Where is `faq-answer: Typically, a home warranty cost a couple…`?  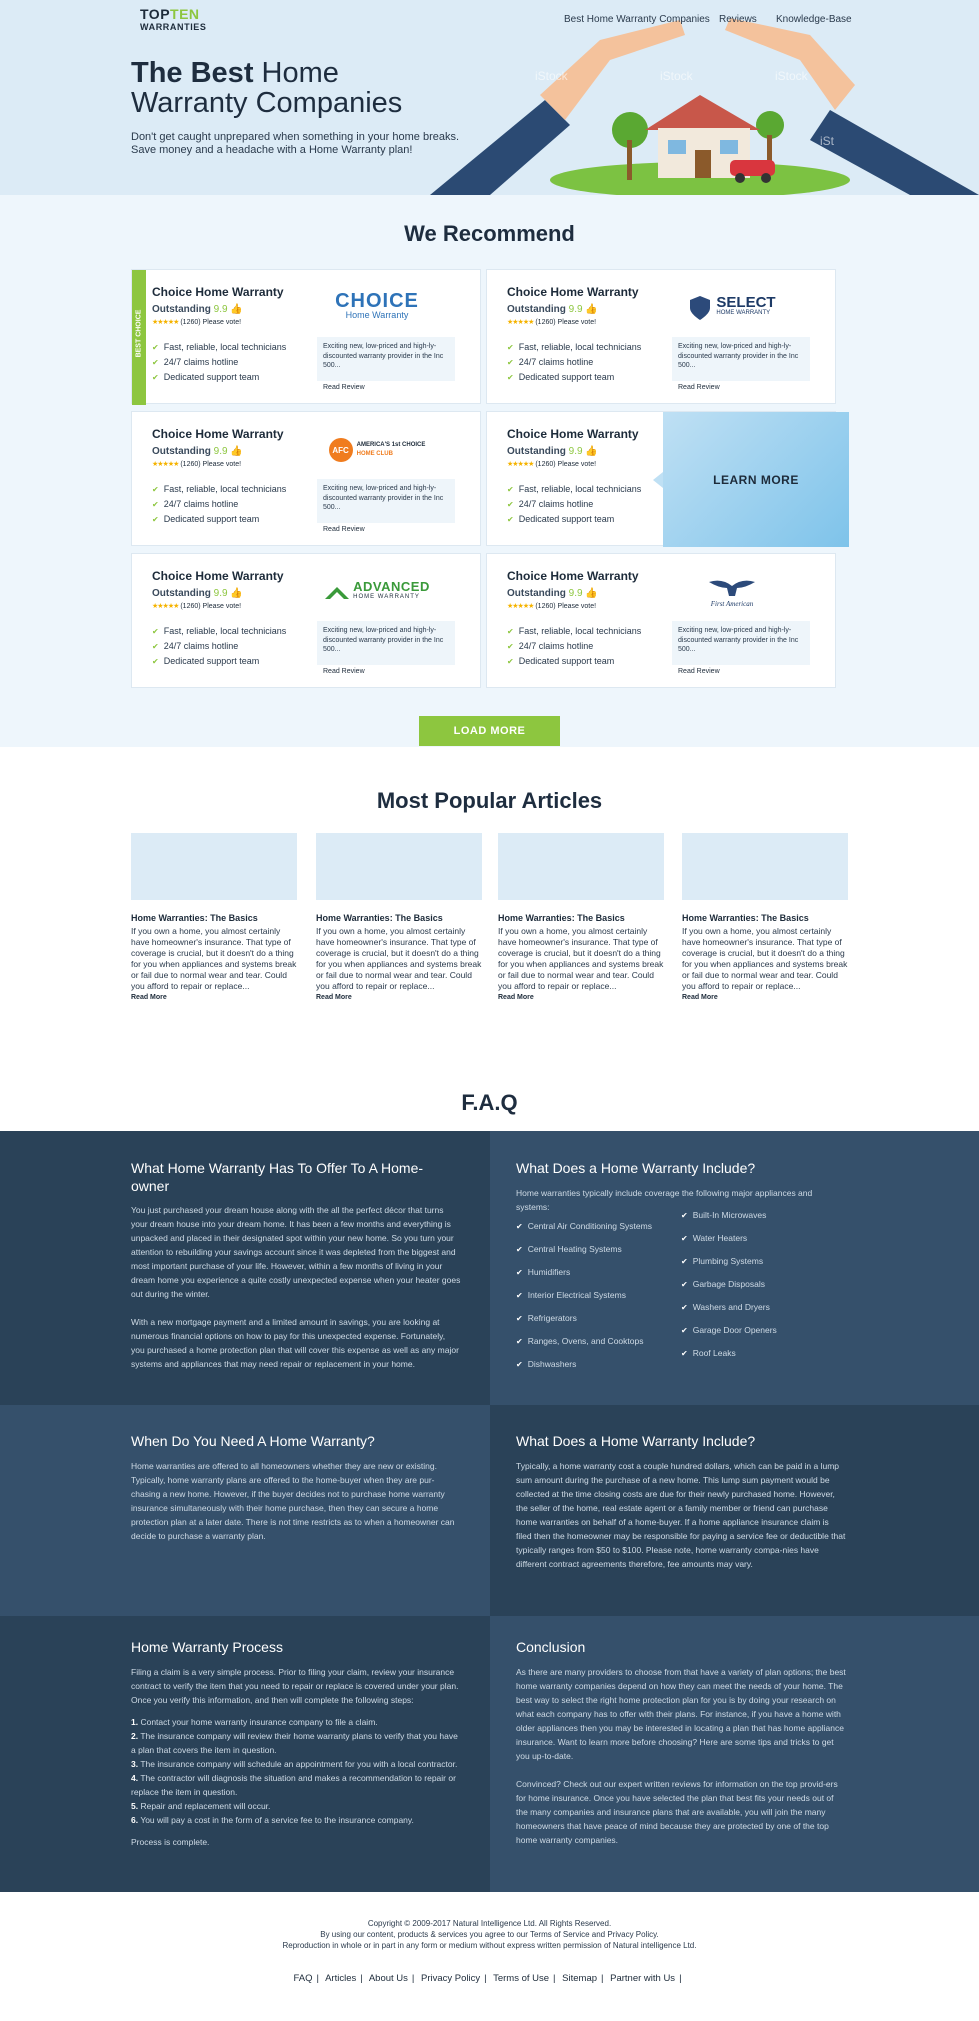 faq-answer: Typically, a home warranty cost a couple… is located at coordinates (681, 1515).